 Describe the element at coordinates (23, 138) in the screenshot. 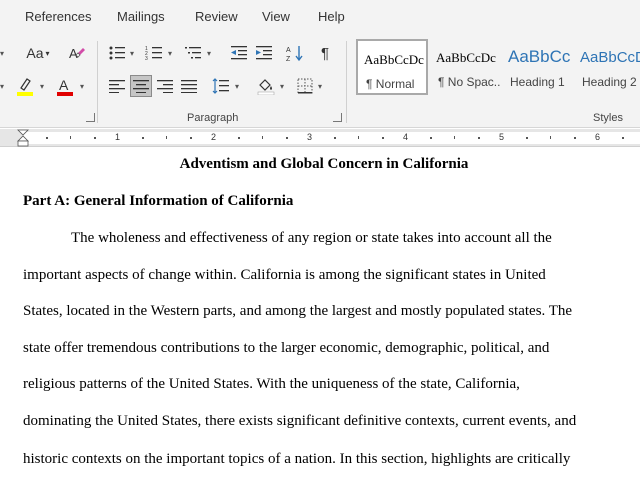

I see `indent-marker-icon` at that location.